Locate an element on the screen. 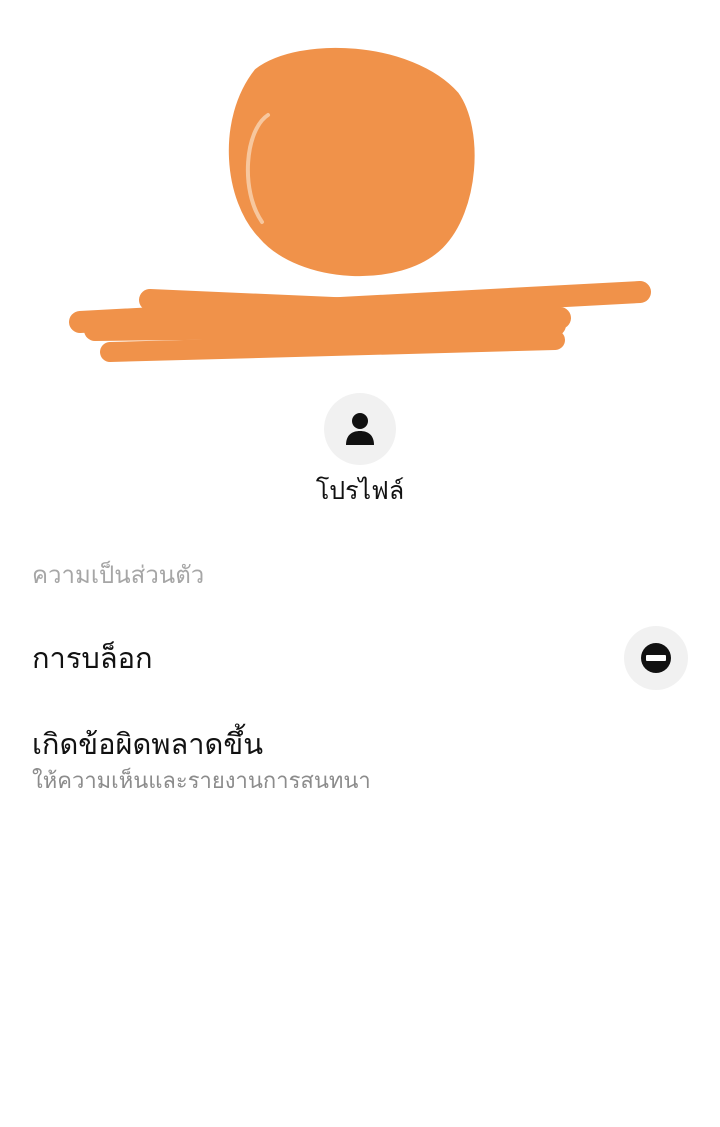  profile-label: โปรไฟล์ is located at coordinates (360, 490).